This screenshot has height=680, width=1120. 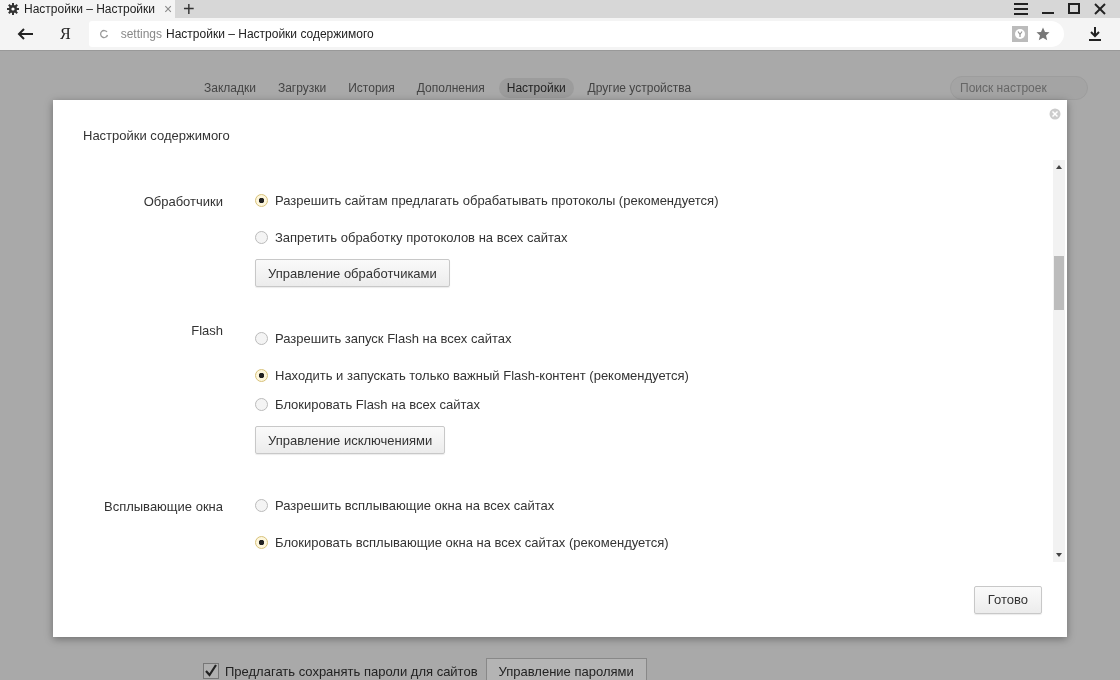 I want to click on option-label: Запретить обработку протоколов на всех сайтах, so click(x=421, y=237).